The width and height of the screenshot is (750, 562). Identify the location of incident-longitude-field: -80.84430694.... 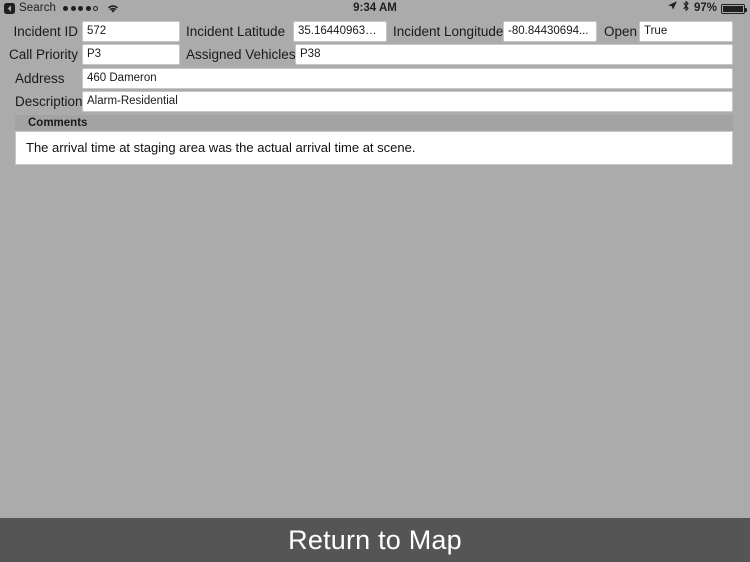
(550, 31).